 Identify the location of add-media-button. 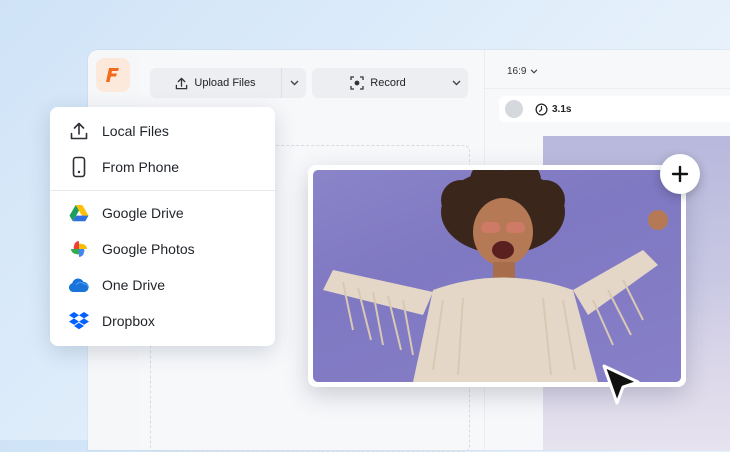
(680, 174).